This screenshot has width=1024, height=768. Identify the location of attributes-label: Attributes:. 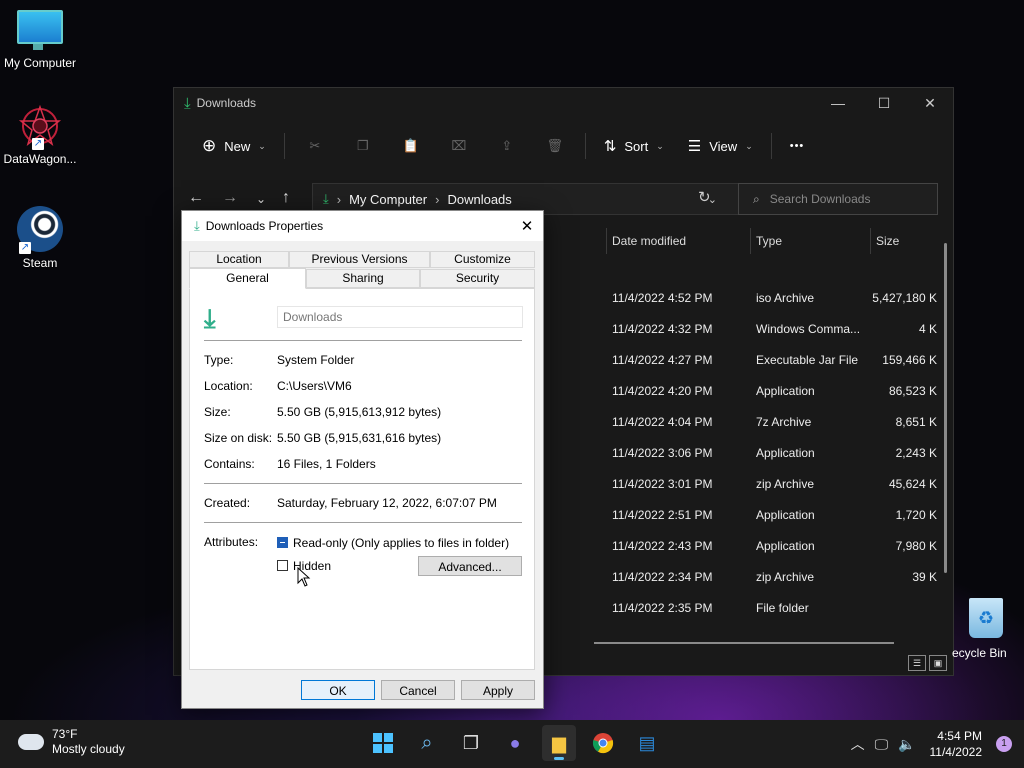
(231, 542).